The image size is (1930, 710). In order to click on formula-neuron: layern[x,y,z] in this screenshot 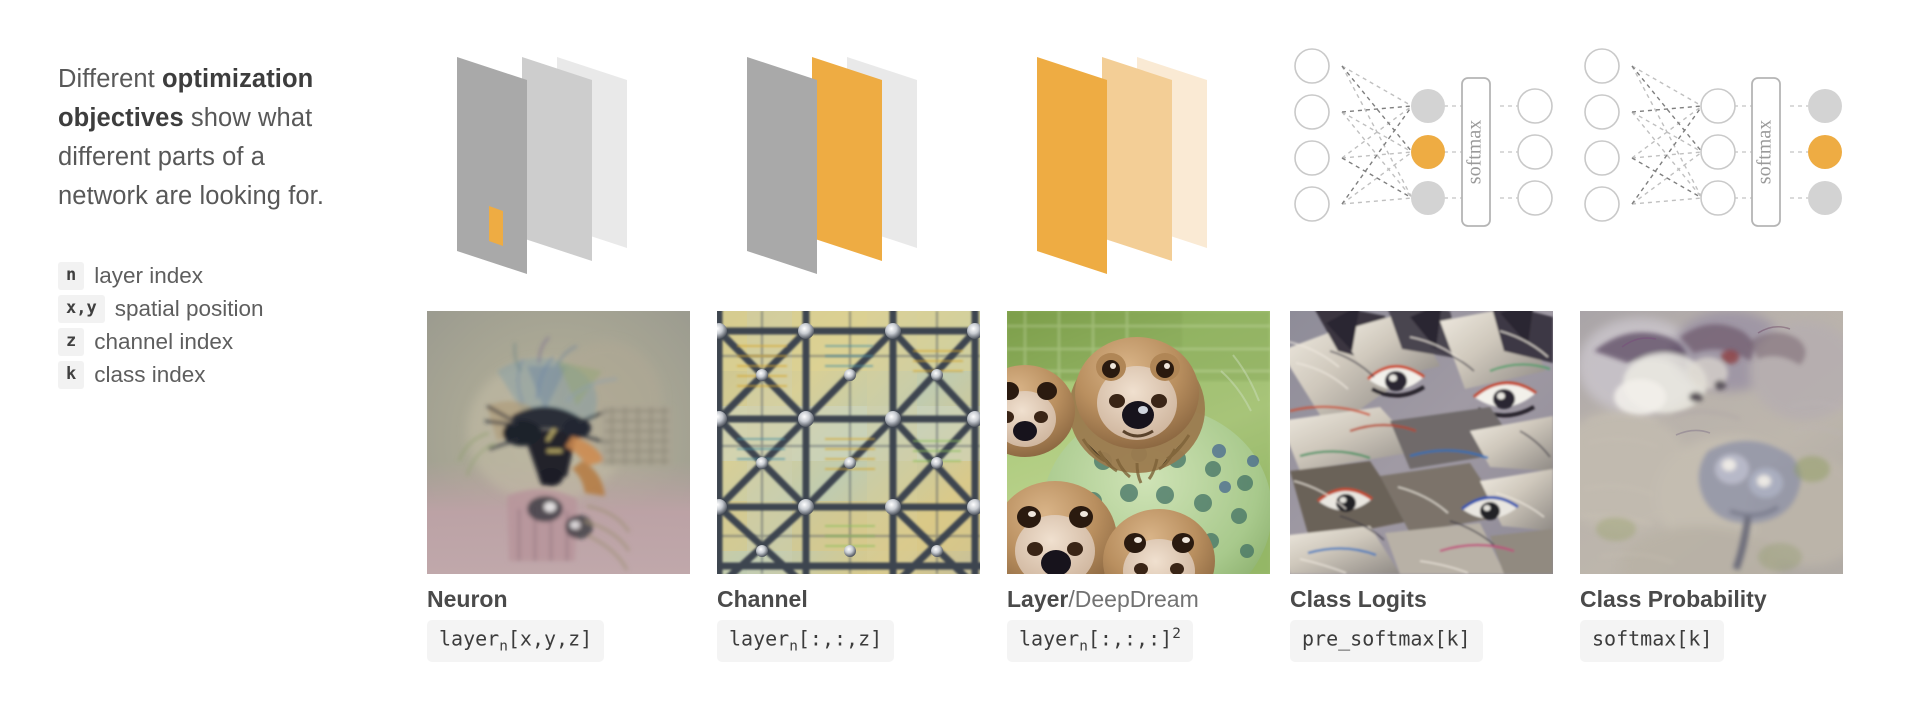, I will do `click(516, 641)`.